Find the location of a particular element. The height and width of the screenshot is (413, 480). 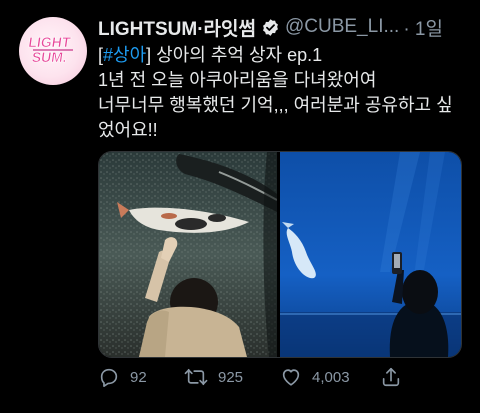

lightsum-logo: LIGHT SUM. is located at coordinates (50, 49).